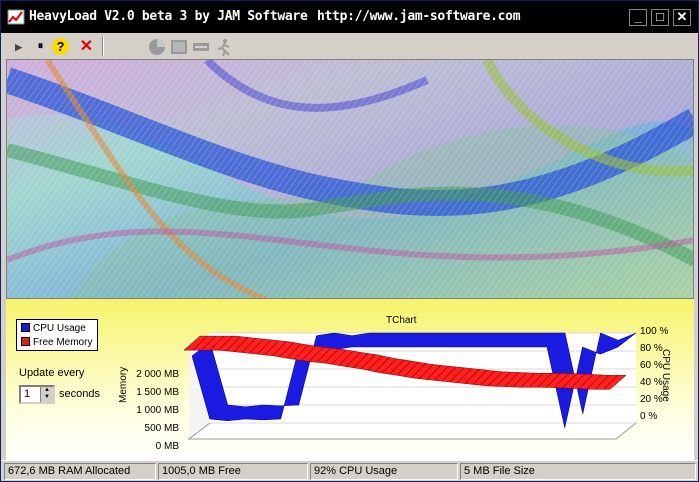 The image size is (699, 482). I want to click on status-file-size: 5 MB File Size, so click(578, 471).